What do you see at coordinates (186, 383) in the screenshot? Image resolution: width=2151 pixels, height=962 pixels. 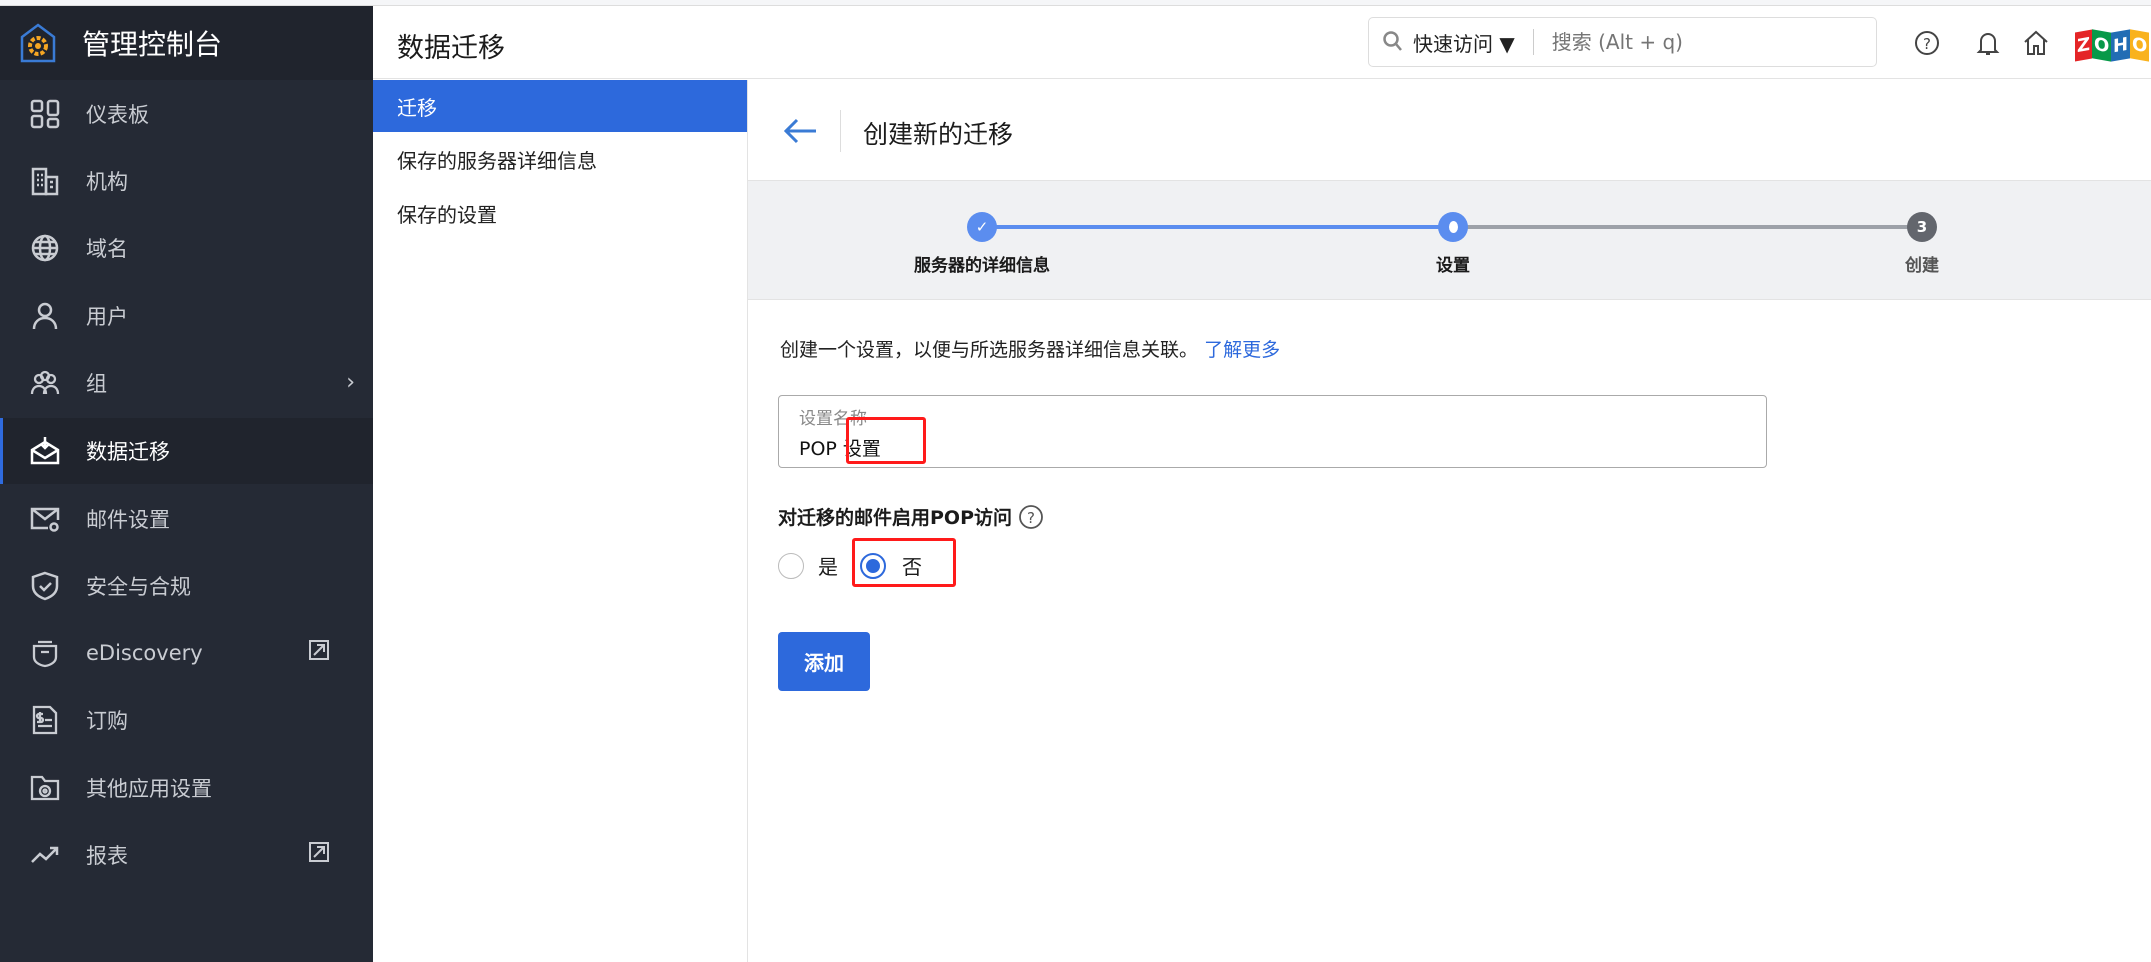 I see `sidebar-item-groups: 组 ›` at bounding box center [186, 383].